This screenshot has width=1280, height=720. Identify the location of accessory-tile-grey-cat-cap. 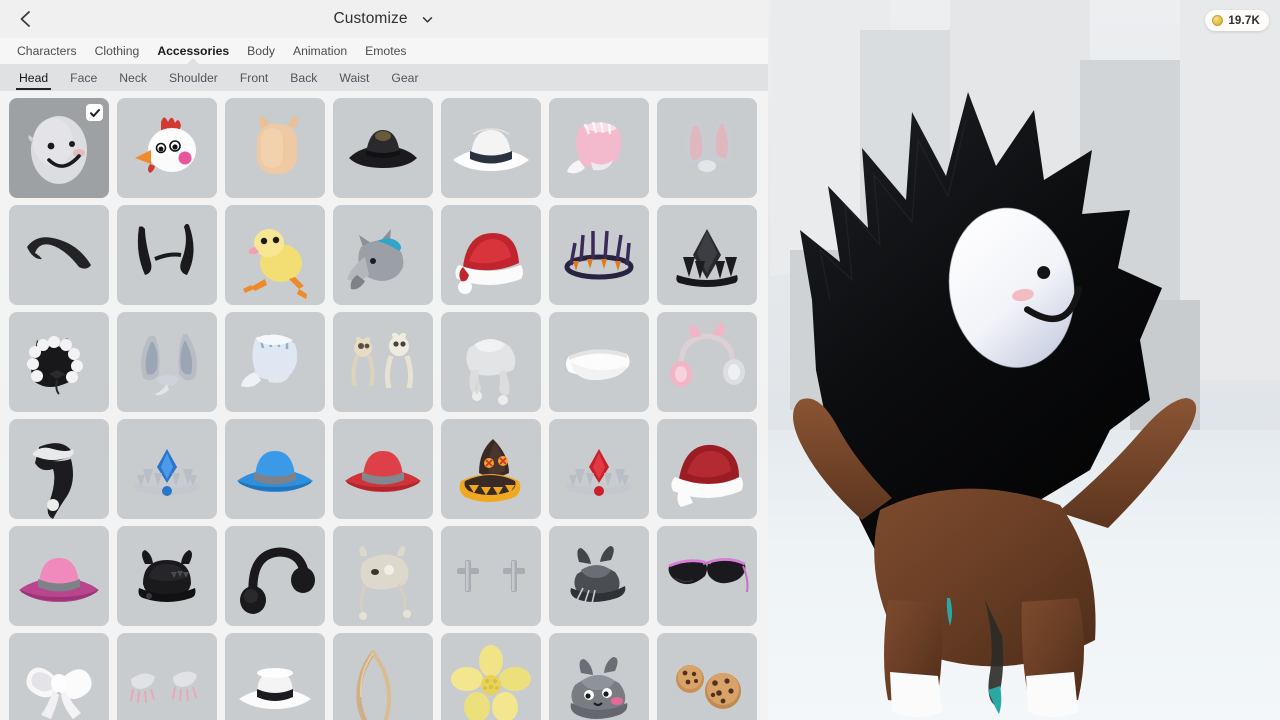
(599, 576).